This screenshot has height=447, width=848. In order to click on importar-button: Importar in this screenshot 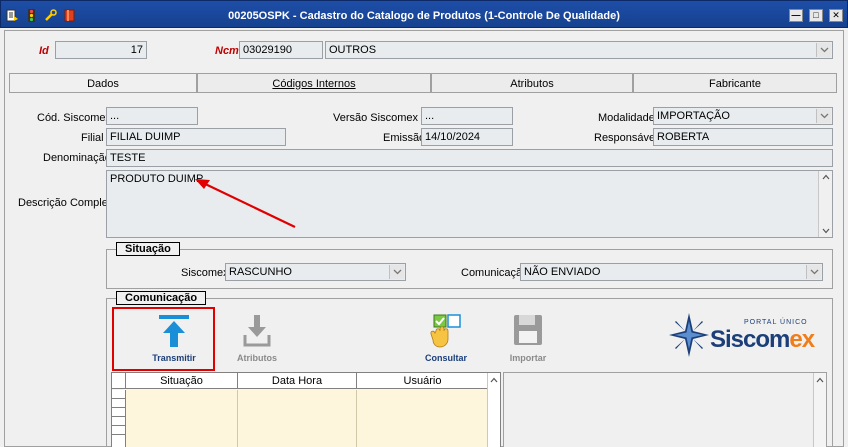, I will do `click(528, 338)`.